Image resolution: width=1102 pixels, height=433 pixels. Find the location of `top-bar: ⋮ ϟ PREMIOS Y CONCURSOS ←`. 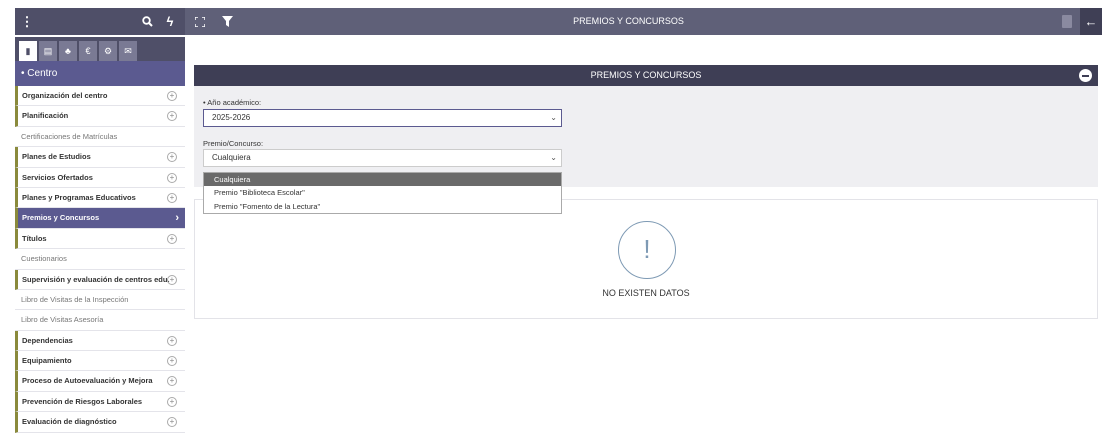

top-bar: ⋮ ϟ PREMIOS Y CONCURSOS ← is located at coordinates (558, 21).